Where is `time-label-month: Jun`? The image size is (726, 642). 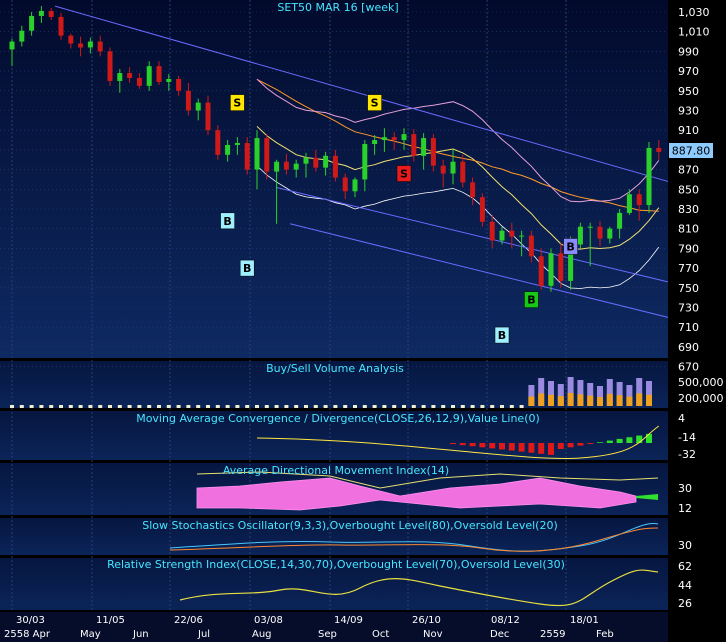
time-label-month: Jun is located at coordinates (140, 634).